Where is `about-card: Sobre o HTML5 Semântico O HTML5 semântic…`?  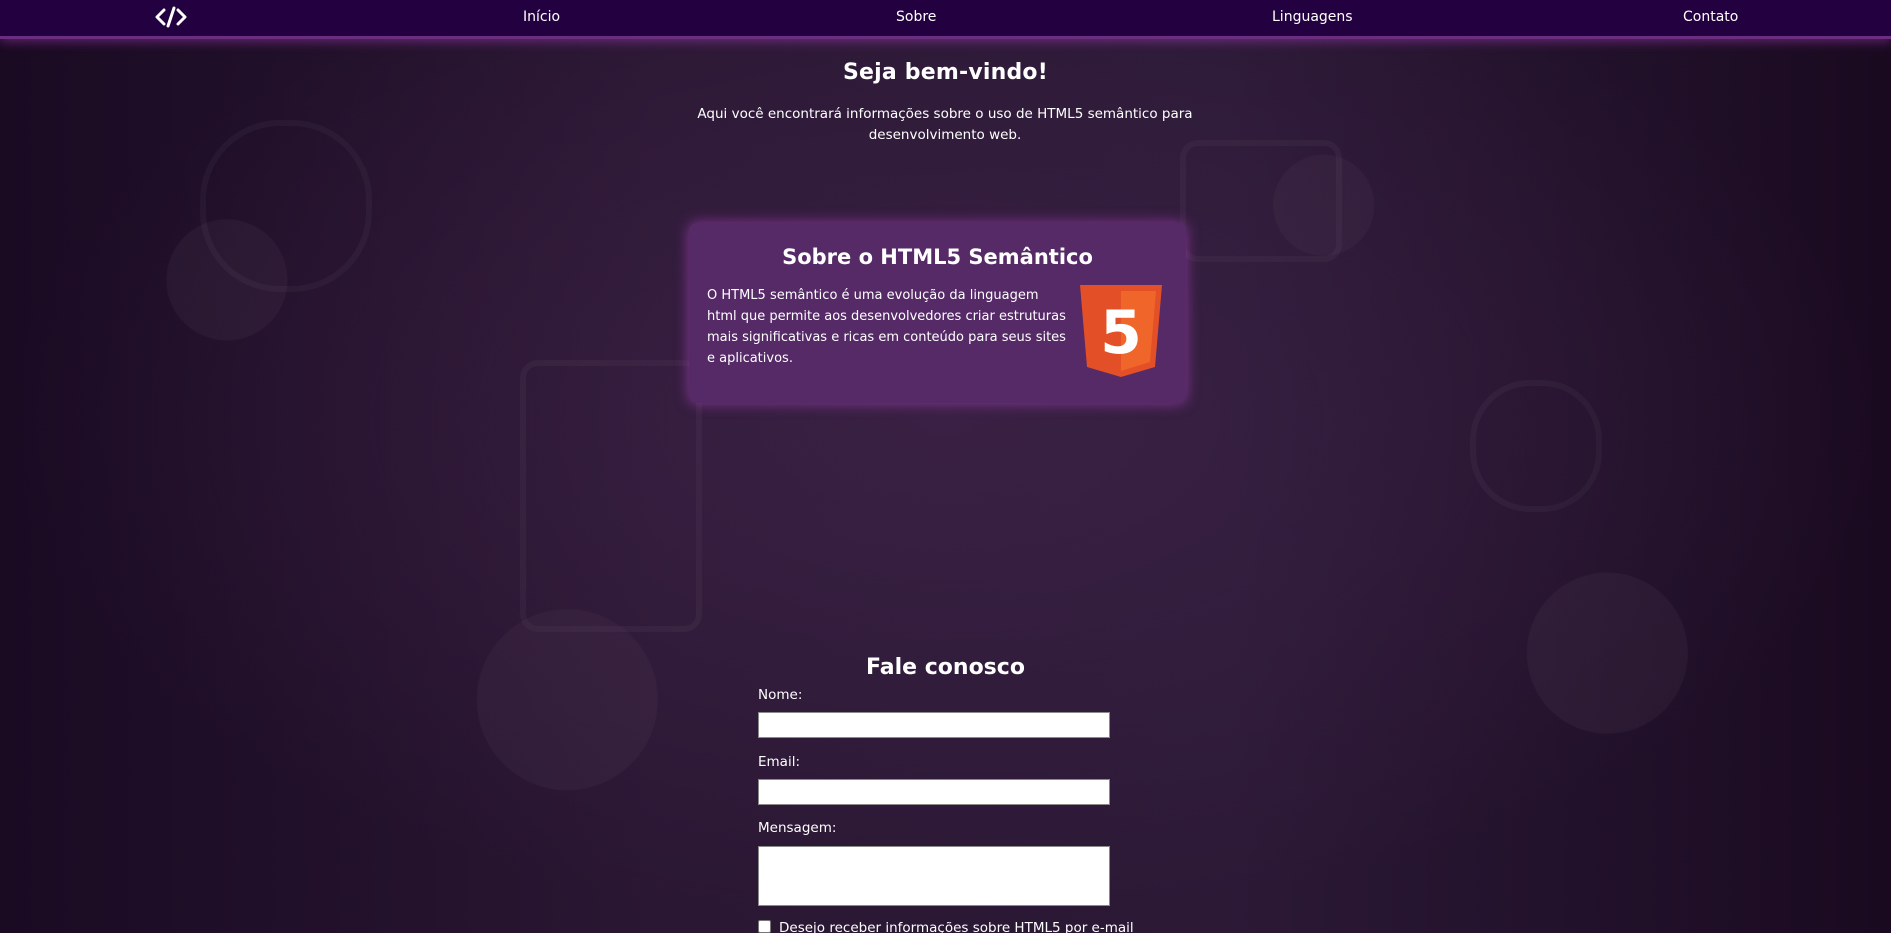 about-card: Sobre o HTML5 Semântico O HTML5 semântic… is located at coordinates (937, 313).